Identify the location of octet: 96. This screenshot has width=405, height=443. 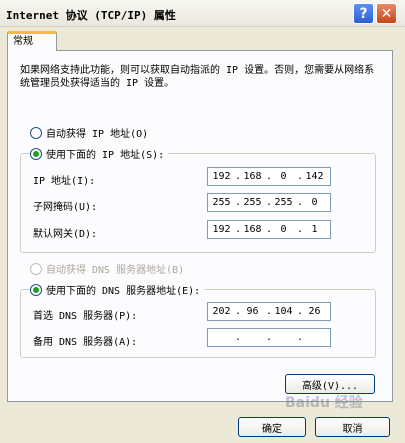
(252, 311).